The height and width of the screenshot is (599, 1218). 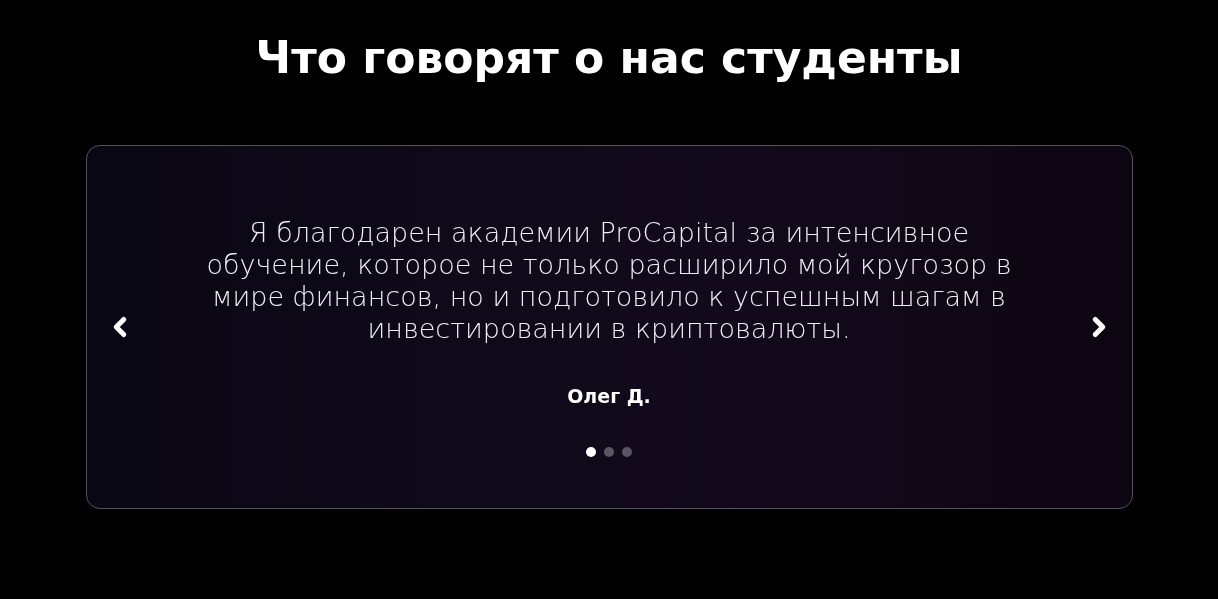 What do you see at coordinates (609, 58) in the screenshot?
I see `section-heading: Что говорят о нас студенты` at bounding box center [609, 58].